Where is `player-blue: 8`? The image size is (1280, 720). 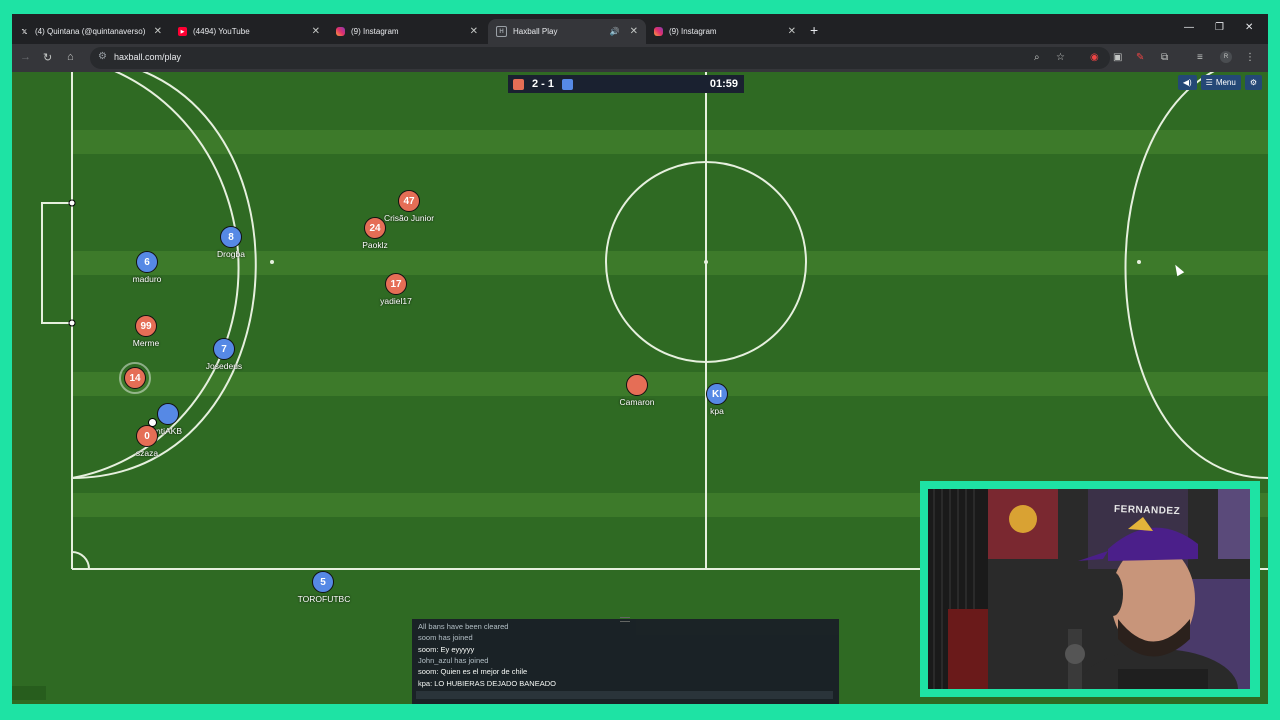
player-blue: 8 is located at coordinates (231, 237).